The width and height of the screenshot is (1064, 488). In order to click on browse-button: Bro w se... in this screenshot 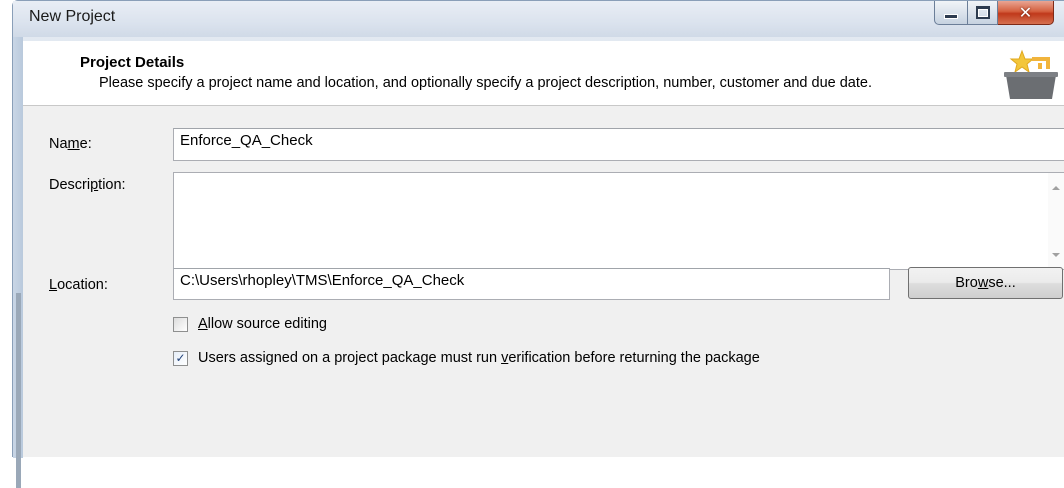, I will do `click(985, 283)`.